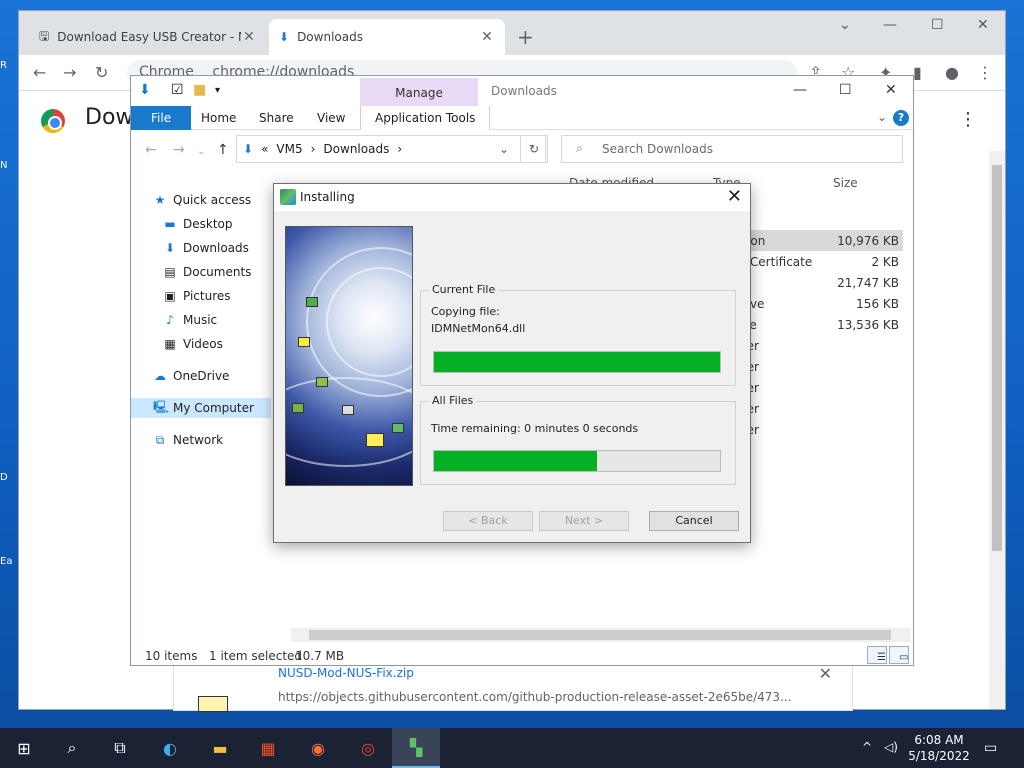 The height and width of the screenshot is (768, 1024). I want to click on current-file-progress, so click(577, 362).